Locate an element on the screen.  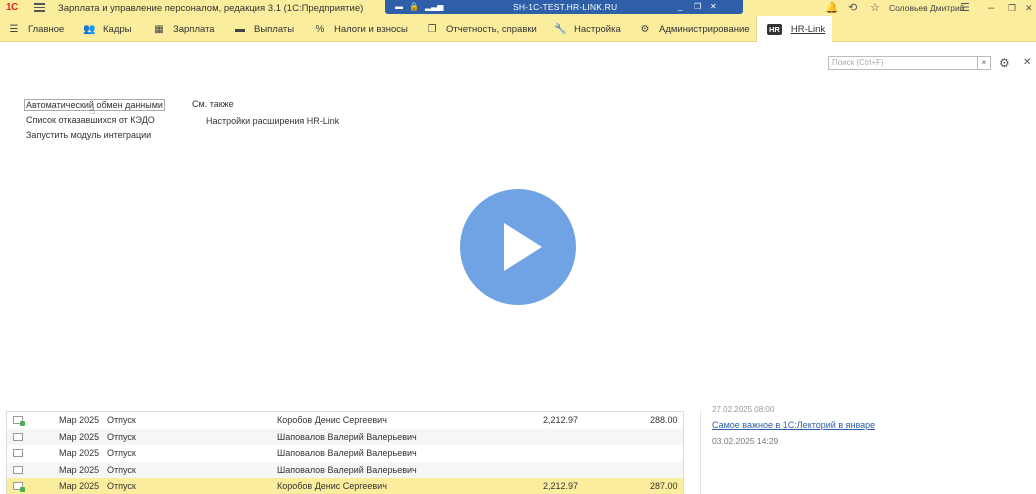
close-panel-icon: ✕ is located at coordinates (1027, 62).